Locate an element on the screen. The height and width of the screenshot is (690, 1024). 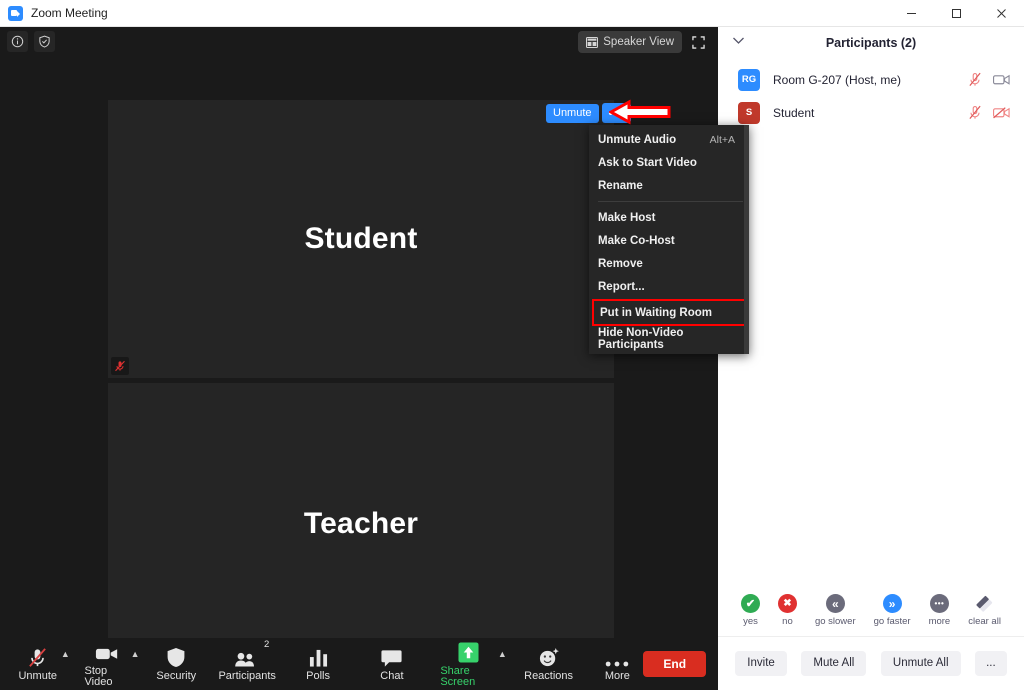
menu-item-put-in-waiting-room: Put in Waiting Room is located at coordinates (670, 312).